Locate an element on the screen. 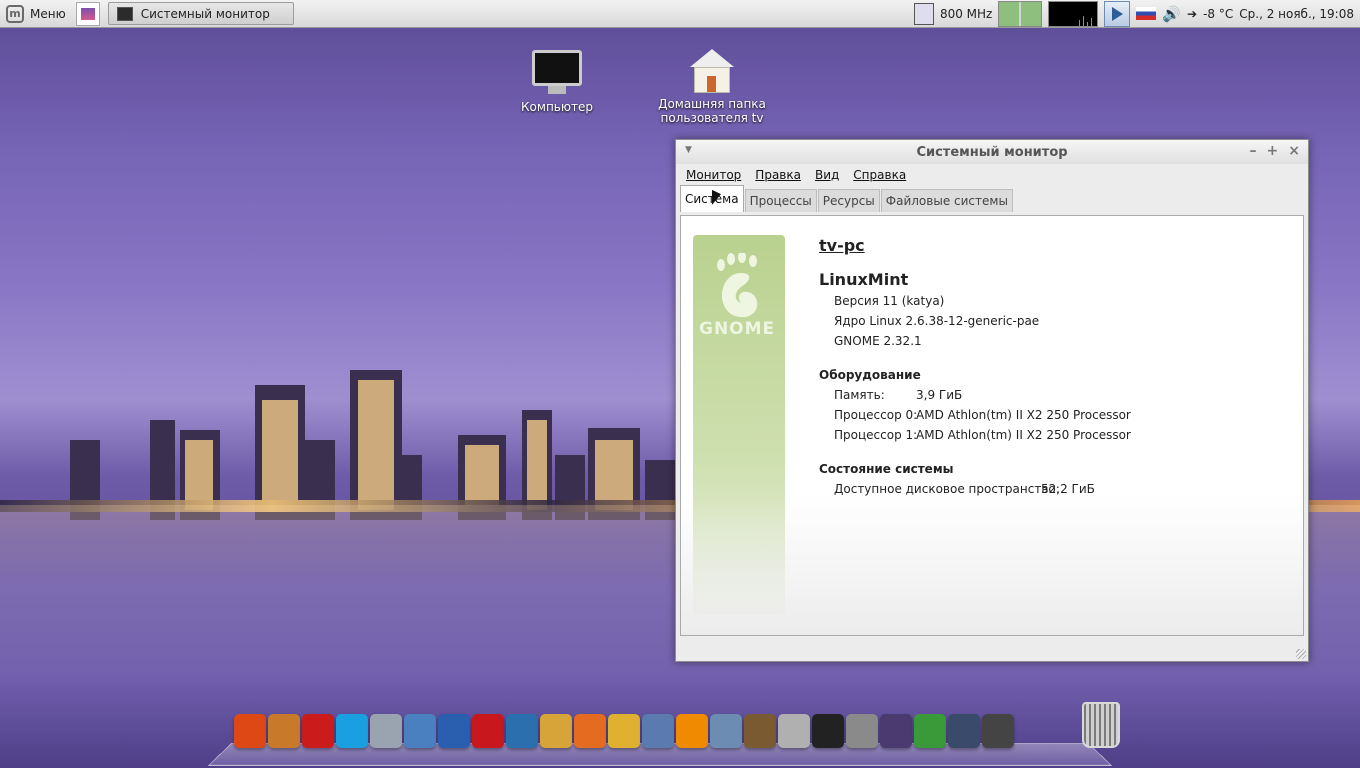  computer-icon is located at coordinates (557, 68).